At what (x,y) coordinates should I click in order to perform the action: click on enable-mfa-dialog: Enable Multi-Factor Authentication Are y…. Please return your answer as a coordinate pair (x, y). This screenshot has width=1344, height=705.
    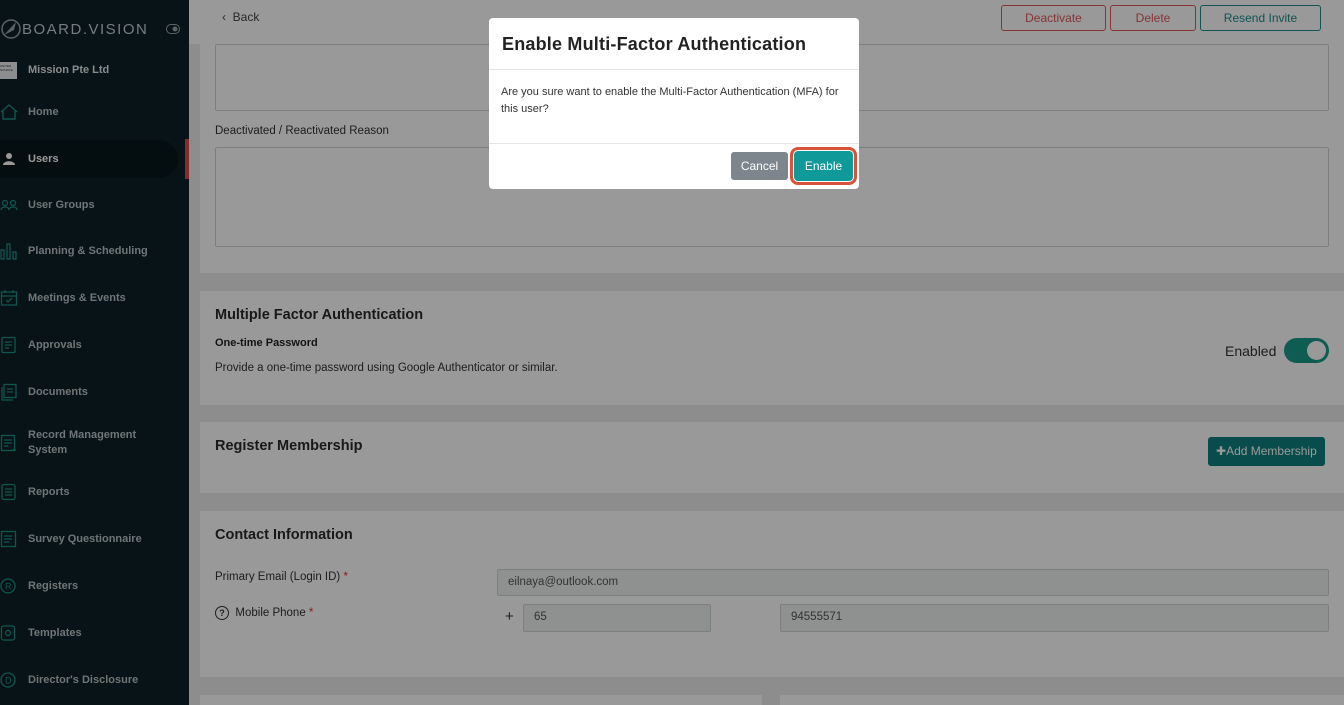
    Looking at the image, I should click on (674, 103).